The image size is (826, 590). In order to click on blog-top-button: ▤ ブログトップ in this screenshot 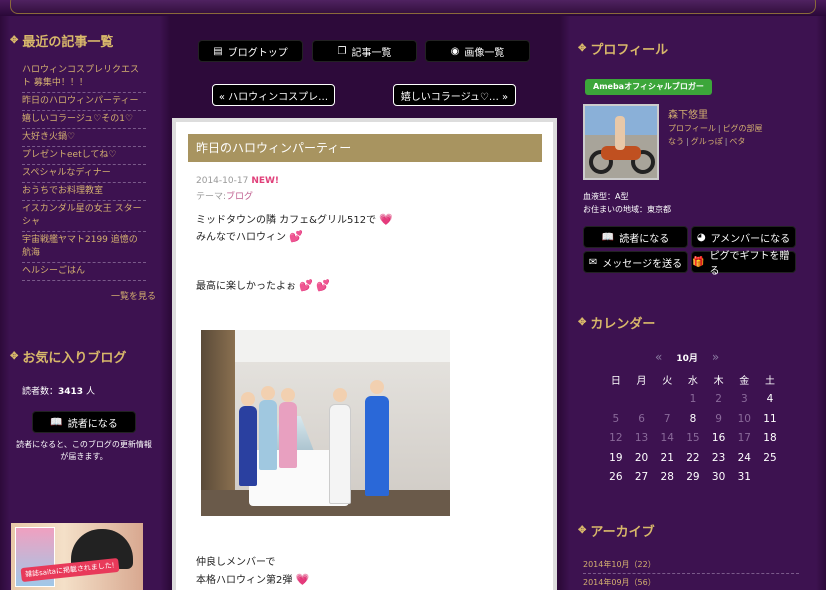, I will do `click(250, 51)`.